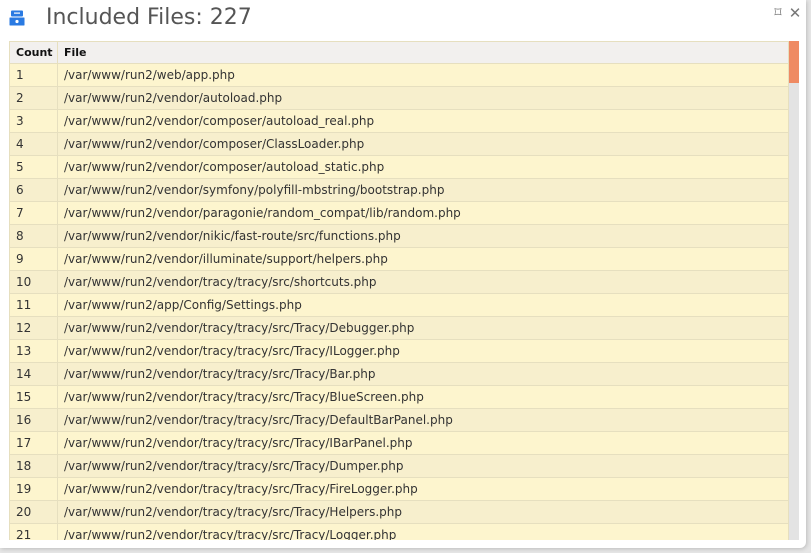 This screenshot has height=553, width=811. Describe the element at coordinates (33, 512) in the screenshot. I see `row-count-cell: 20` at that location.